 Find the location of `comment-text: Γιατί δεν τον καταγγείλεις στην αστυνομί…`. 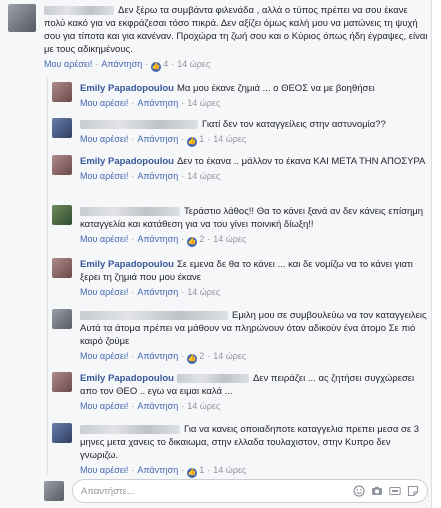

comment-text: Γιατί δεν τον καταγγείλεις στην αστυνομί… is located at coordinates (294, 124).